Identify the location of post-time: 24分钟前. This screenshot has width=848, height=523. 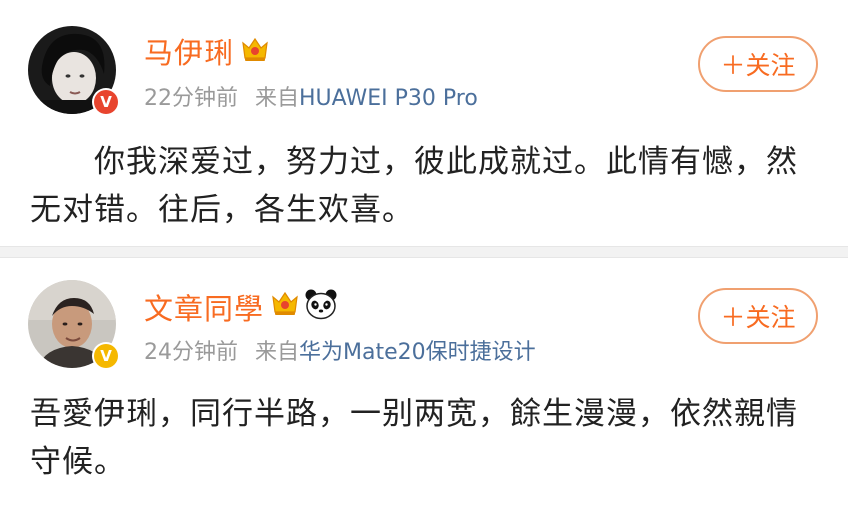
(191, 352).